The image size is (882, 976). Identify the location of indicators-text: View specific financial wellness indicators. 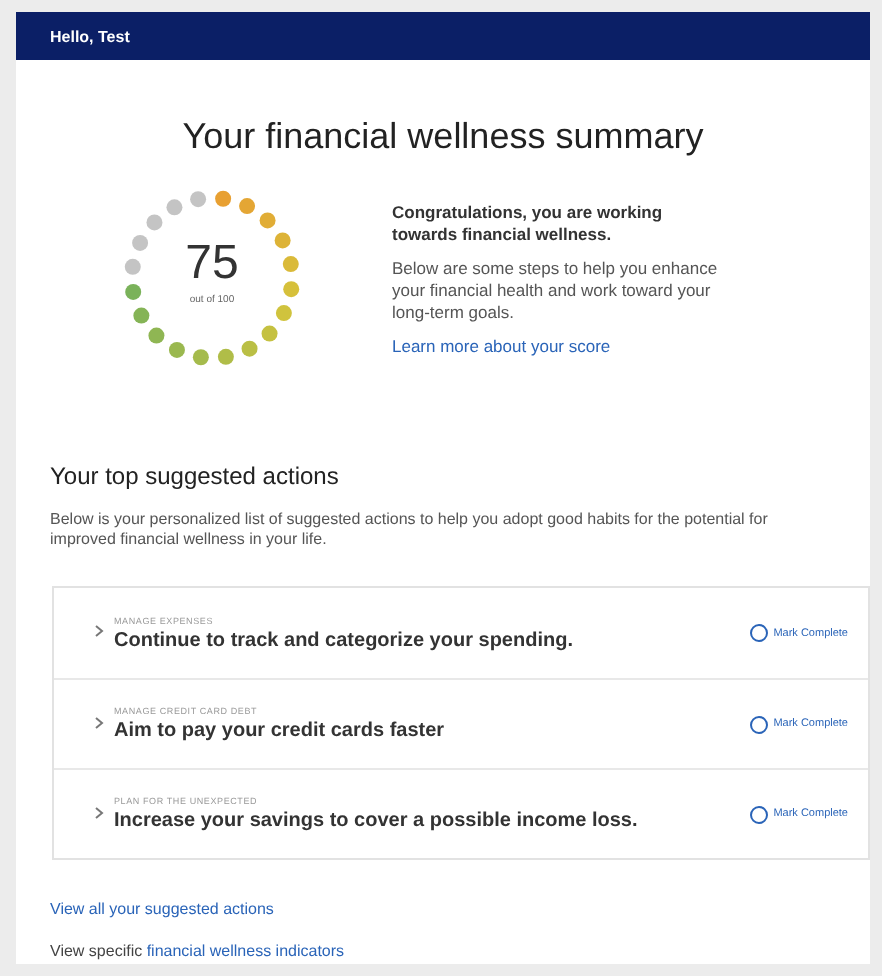
(198, 951).